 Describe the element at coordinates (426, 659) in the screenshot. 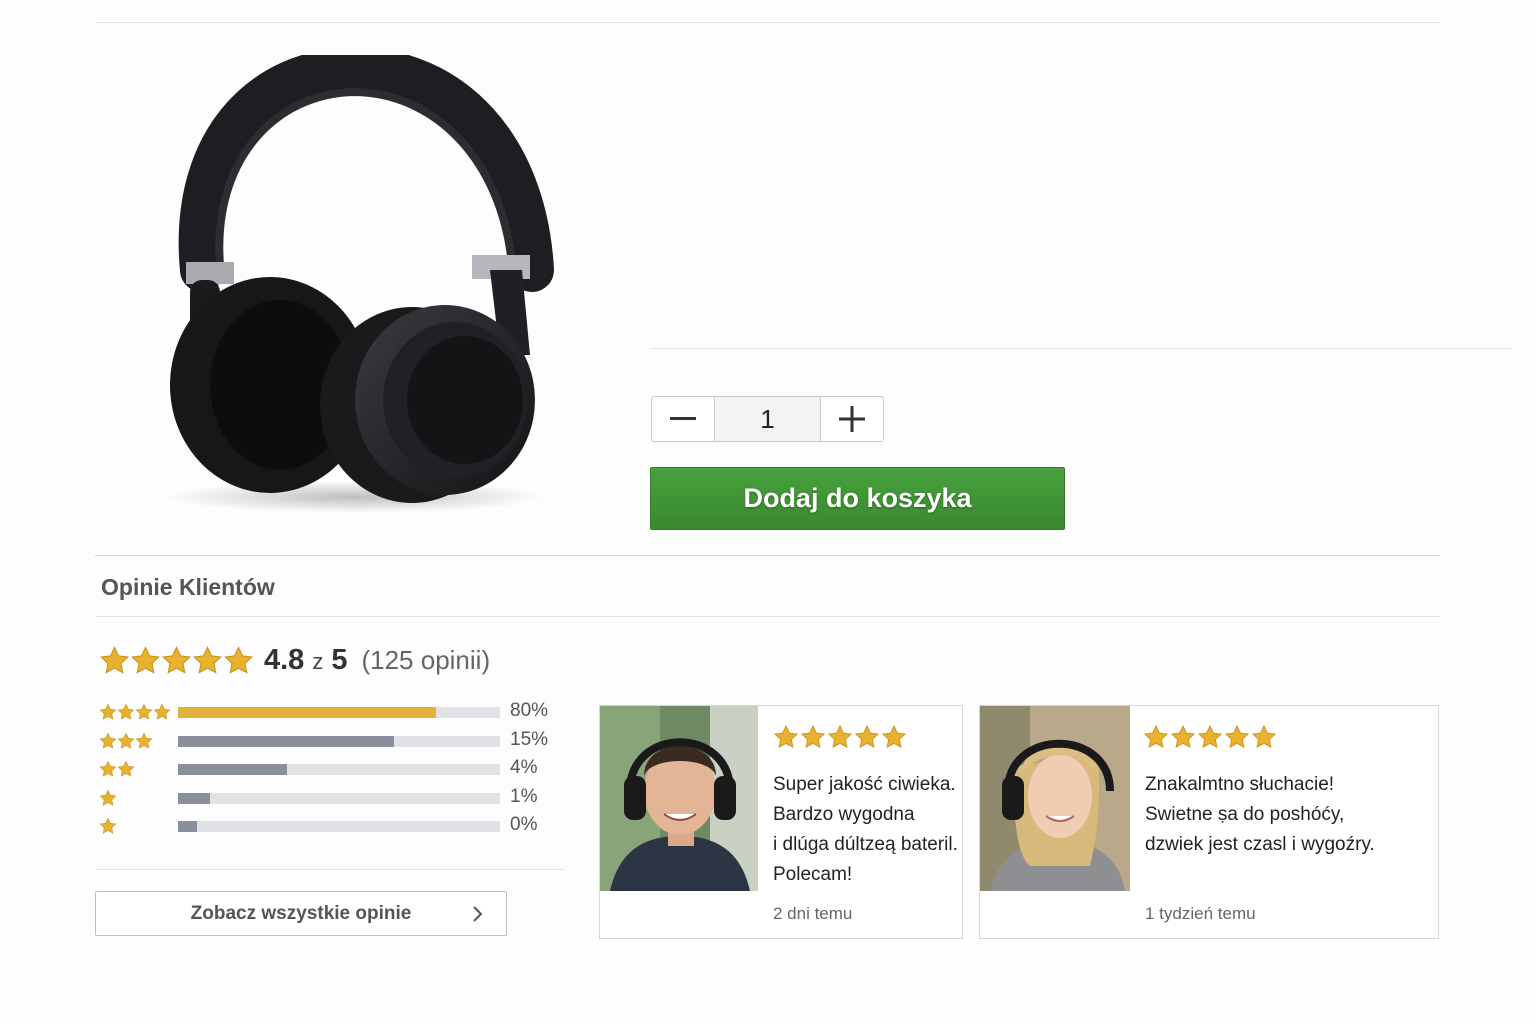

I see `review-count: (125 opinii)` at that location.